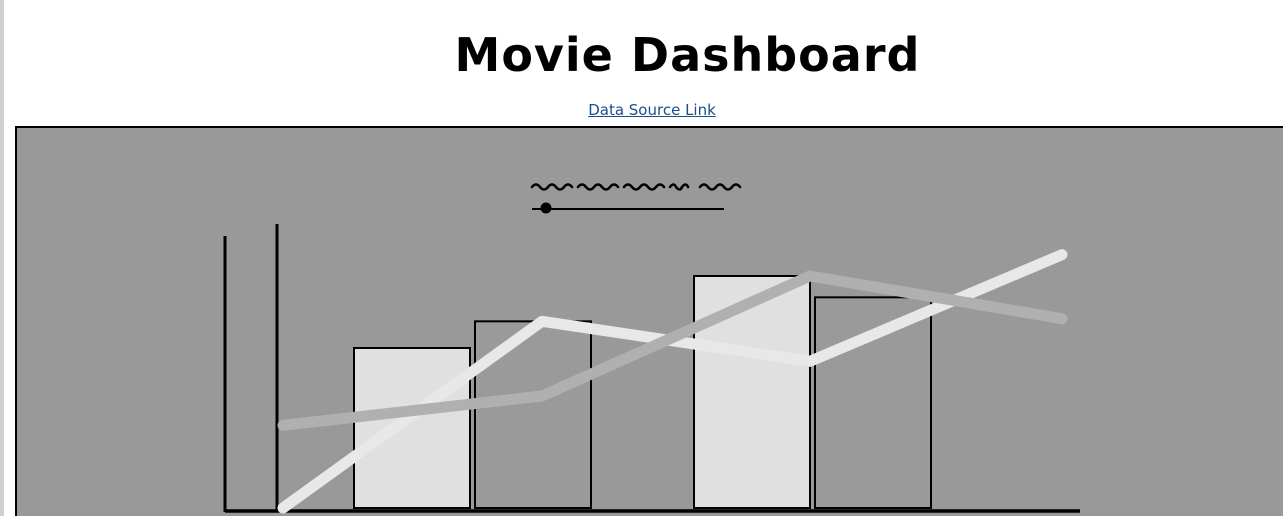  I want to click on slider-label-scribble, so click(636, 187).